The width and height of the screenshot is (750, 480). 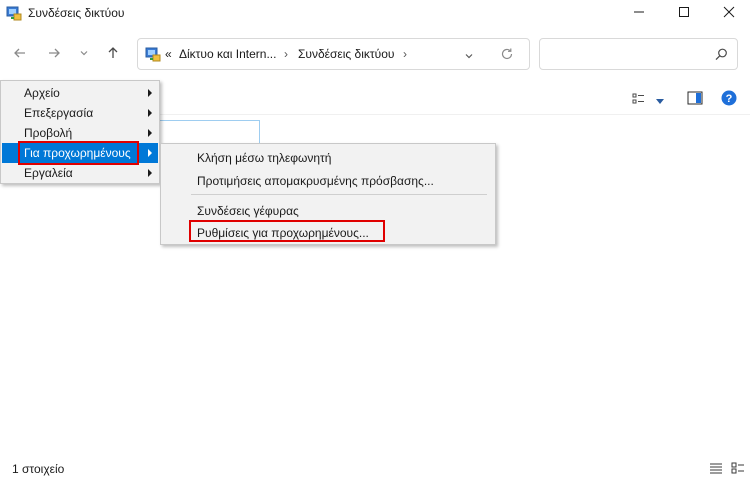 I want to click on tiles-view-icon, so click(x=738, y=469).